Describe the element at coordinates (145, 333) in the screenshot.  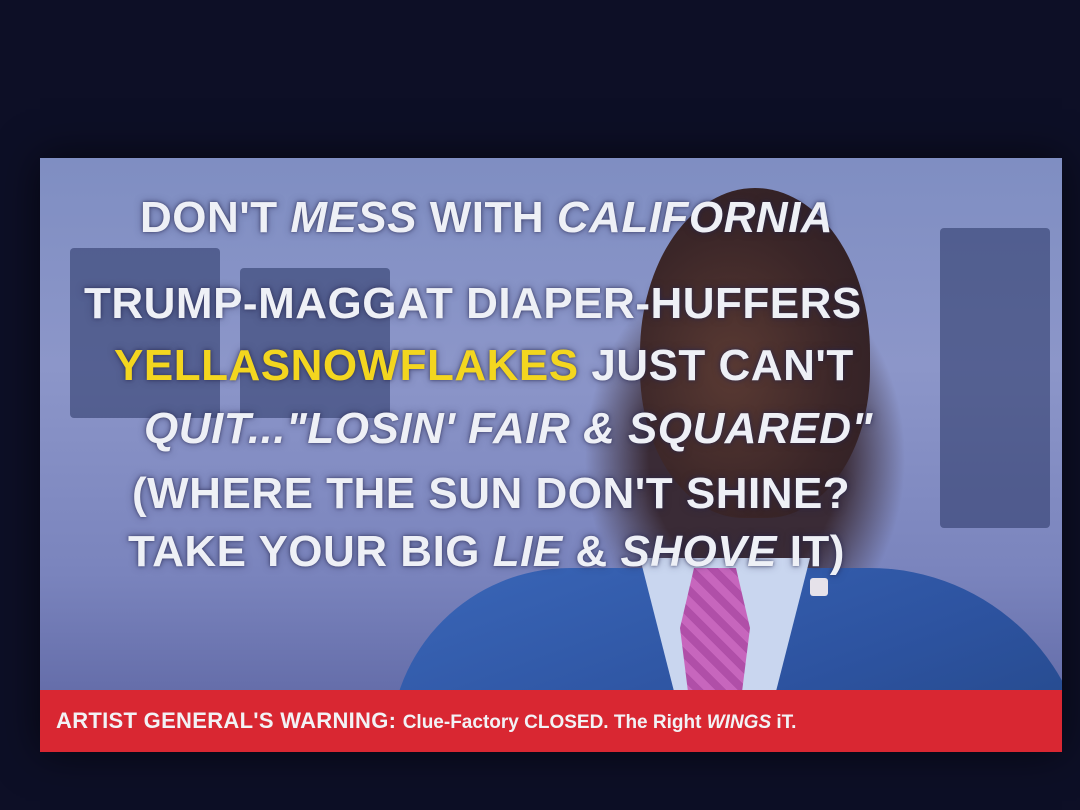
I see `background-window` at that location.